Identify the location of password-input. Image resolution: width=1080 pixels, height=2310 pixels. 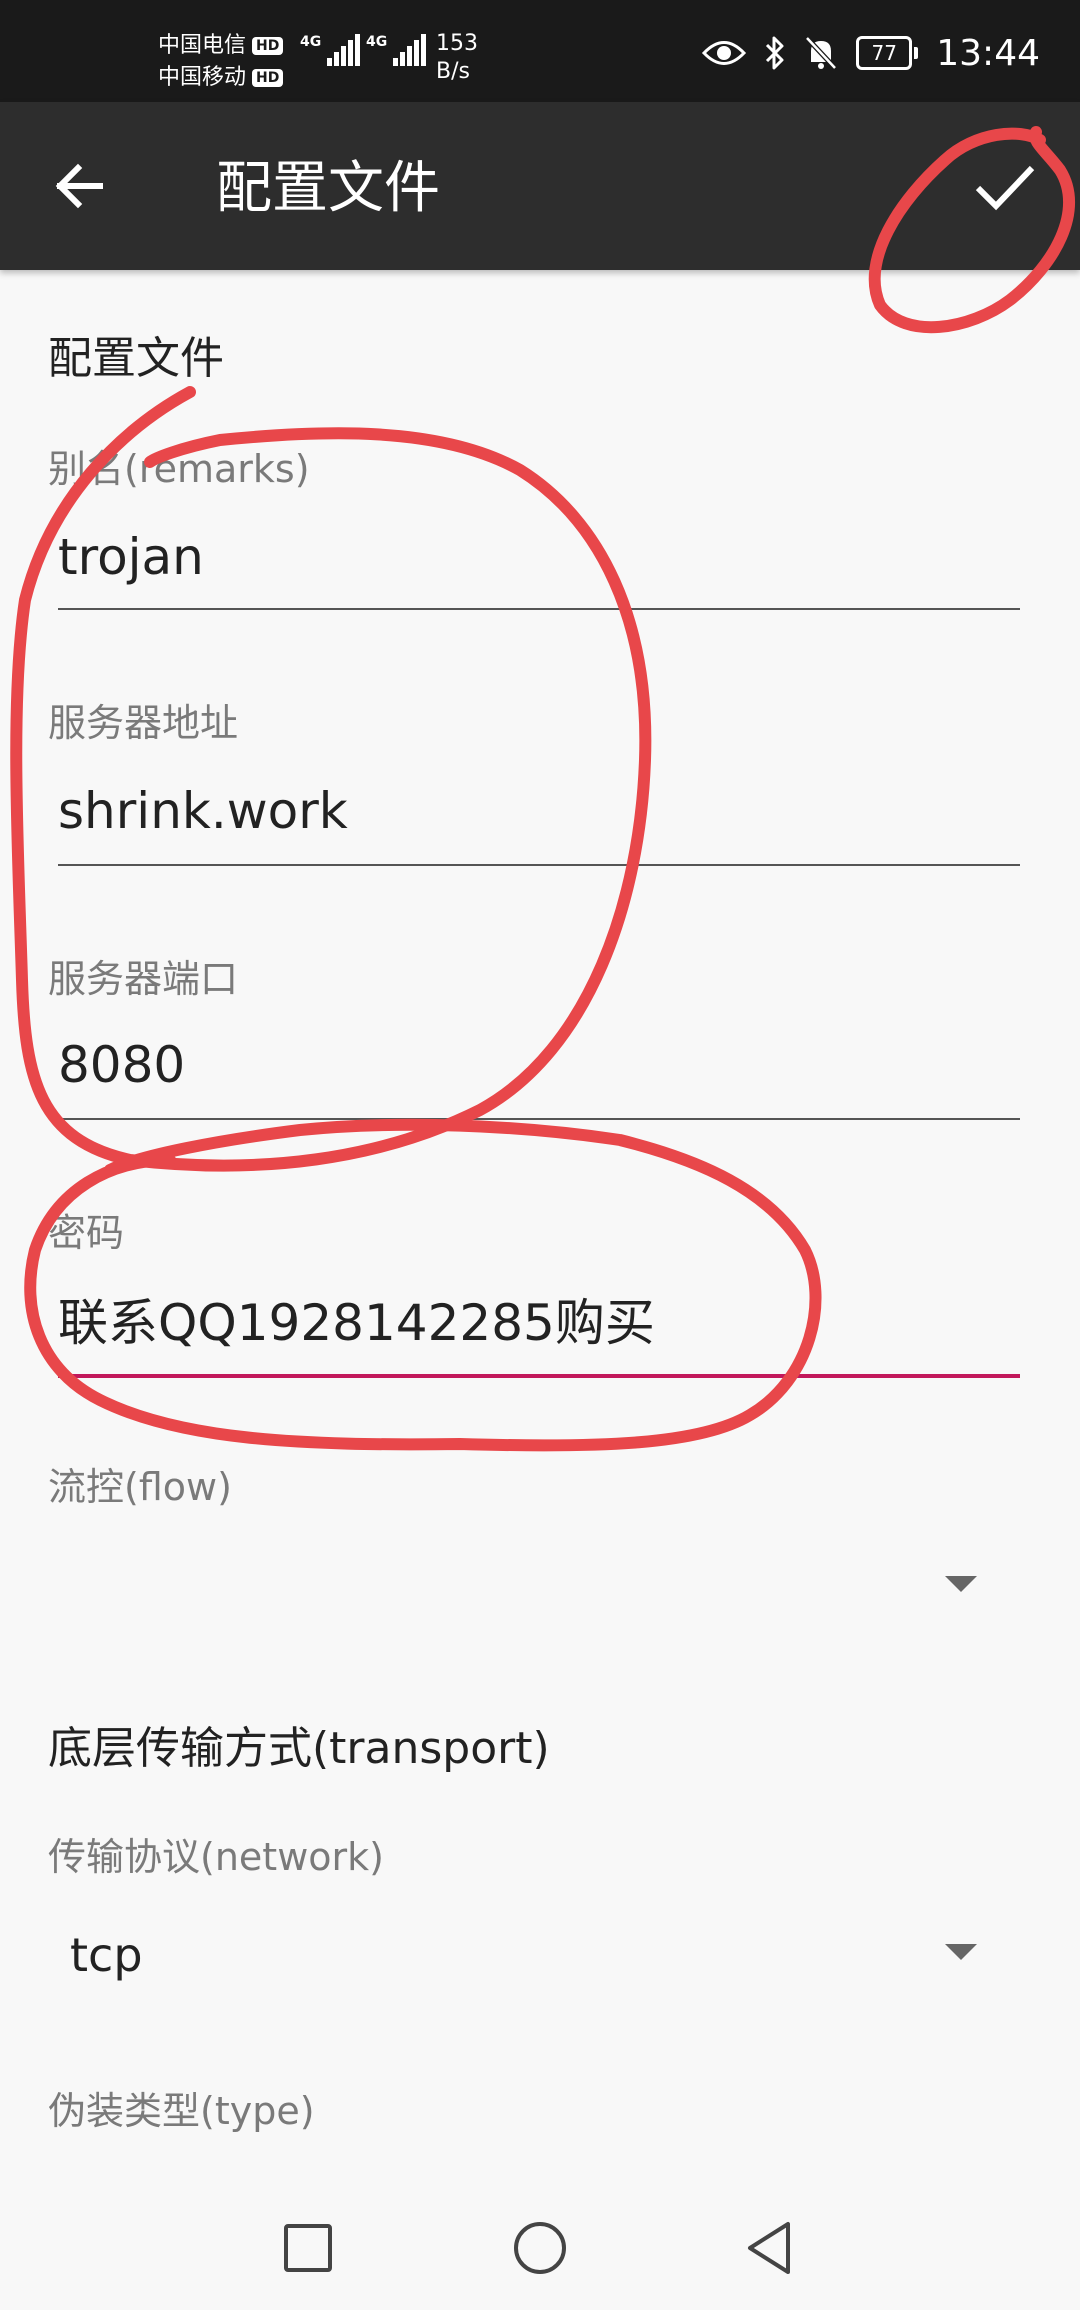
(538, 1319).